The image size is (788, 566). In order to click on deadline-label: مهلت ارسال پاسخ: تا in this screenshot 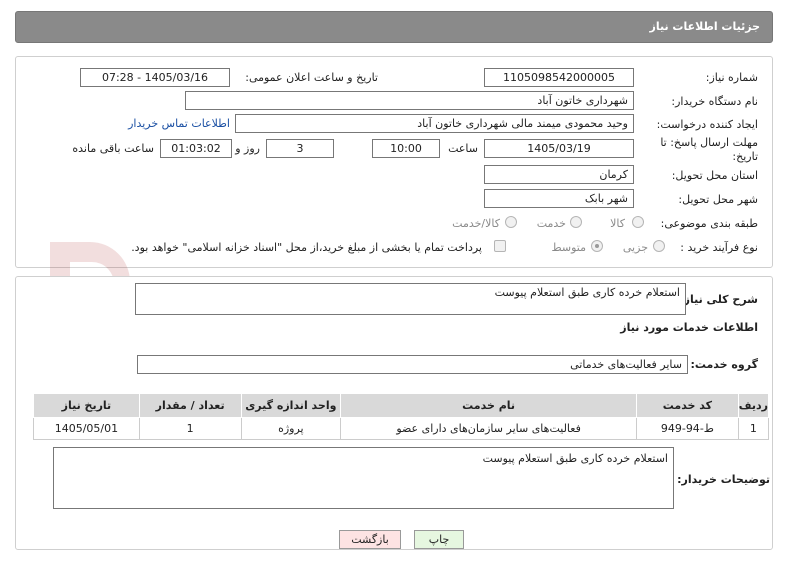, I will do `click(709, 142)`.